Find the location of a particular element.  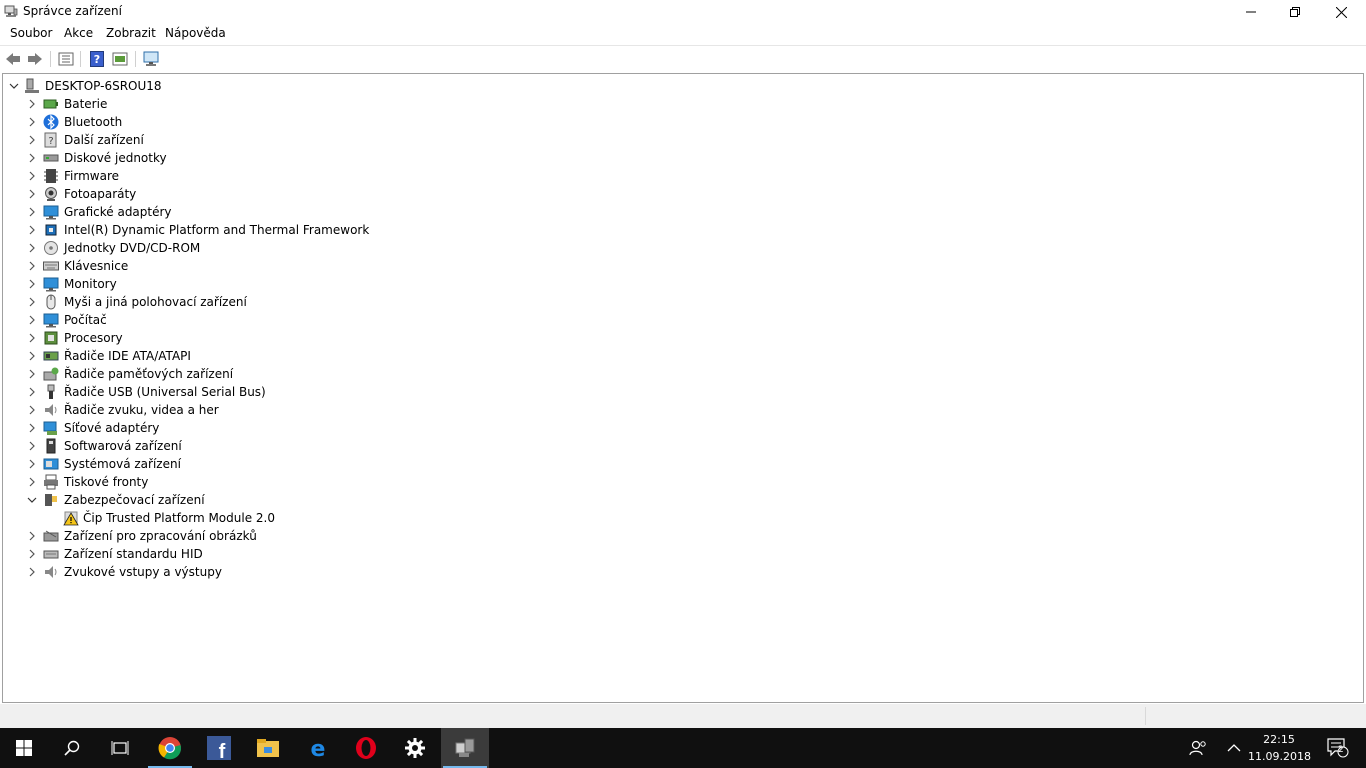

tree-category-row: Řadiče paměťových zařízení is located at coordinates (303, 374).